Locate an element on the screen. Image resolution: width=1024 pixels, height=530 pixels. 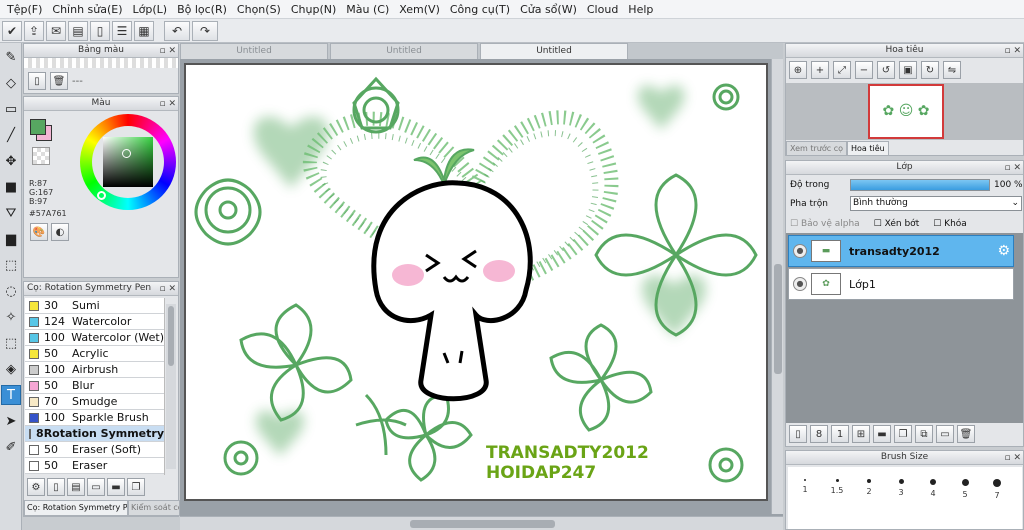
hue-marker is located at coordinates (101, 195).